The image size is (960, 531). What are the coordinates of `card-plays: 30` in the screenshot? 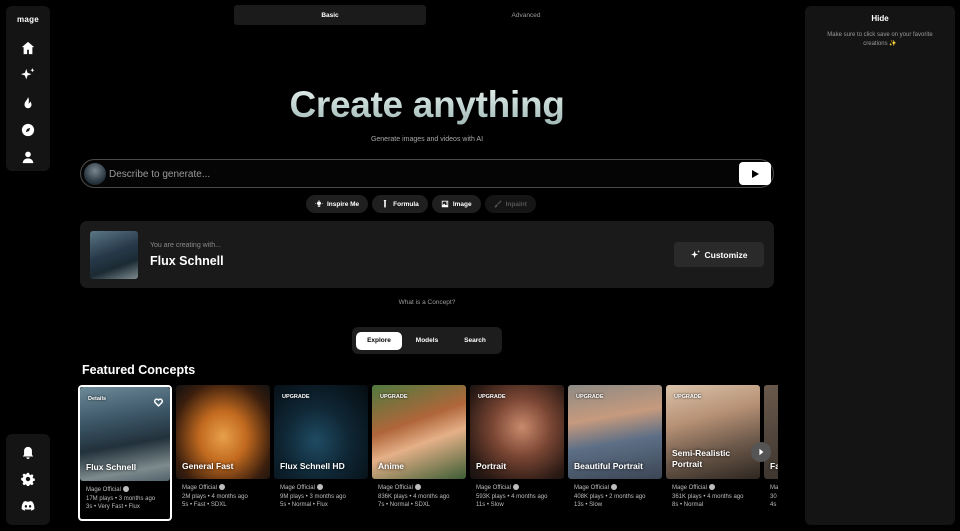 It's located at (773, 496).